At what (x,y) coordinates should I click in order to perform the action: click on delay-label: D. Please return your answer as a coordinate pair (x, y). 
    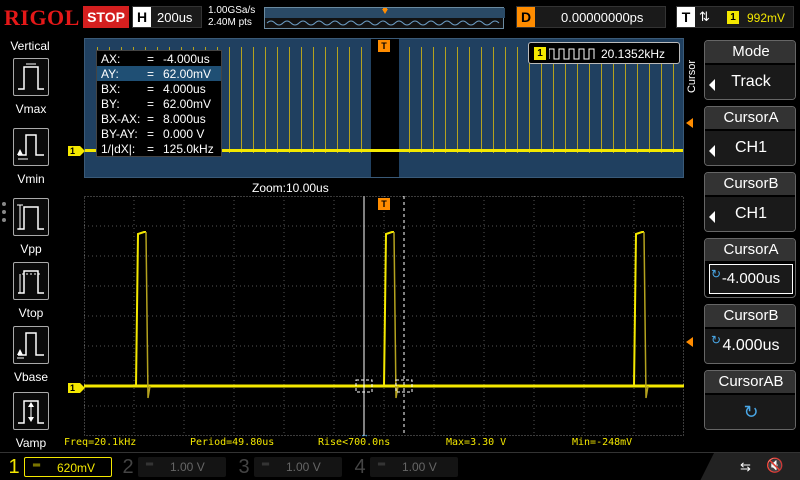
    Looking at the image, I should click on (526, 17).